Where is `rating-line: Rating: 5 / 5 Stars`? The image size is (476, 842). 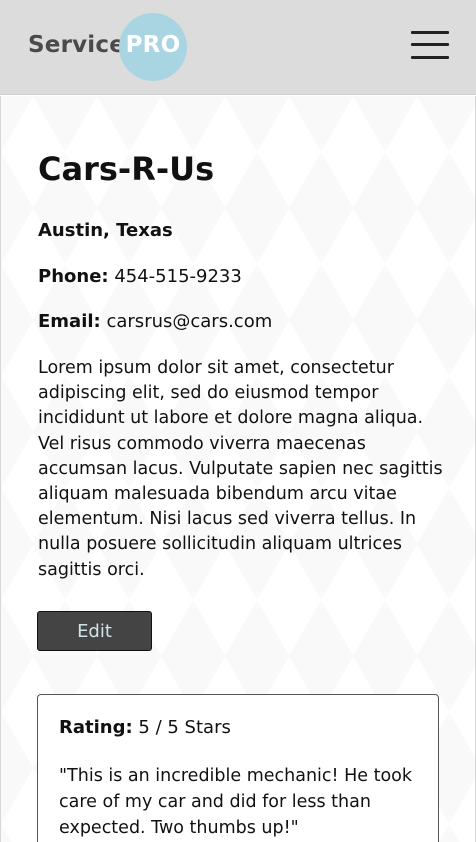
rating-line: Rating: 5 / 5 Stars is located at coordinates (145, 727).